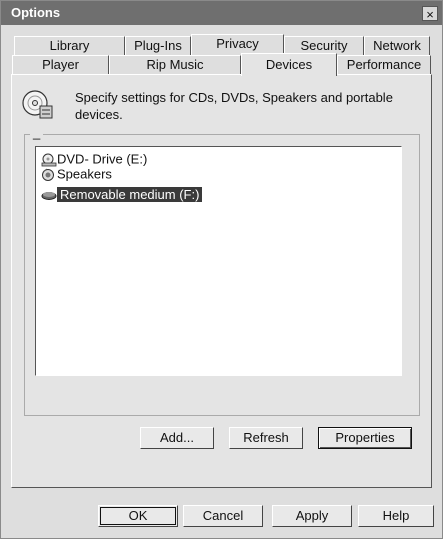 The width and height of the screenshot is (443, 539). What do you see at coordinates (430, 14) in the screenshot?
I see `close-button: ×` at bounding box center [430, 14].